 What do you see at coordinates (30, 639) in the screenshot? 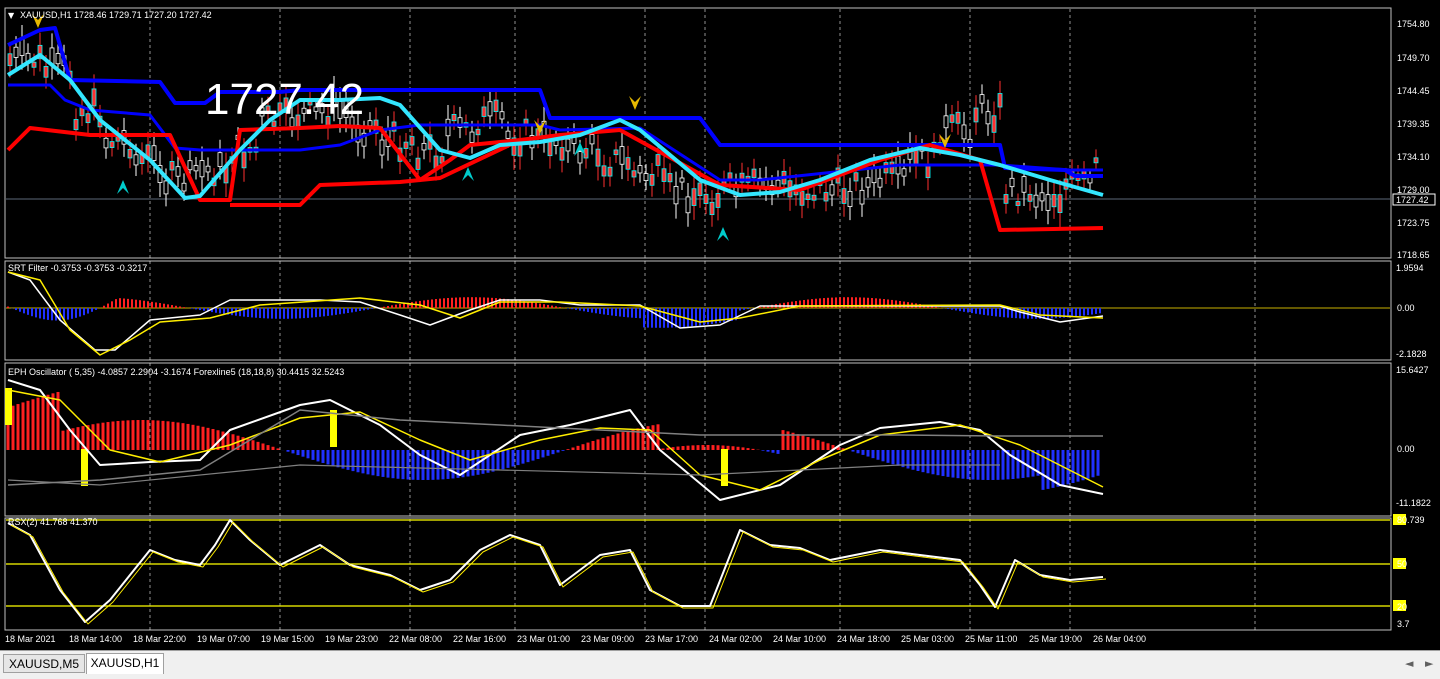
I see `time-axis-label: 18 Mar 2021` at bounding box center [30, 639].